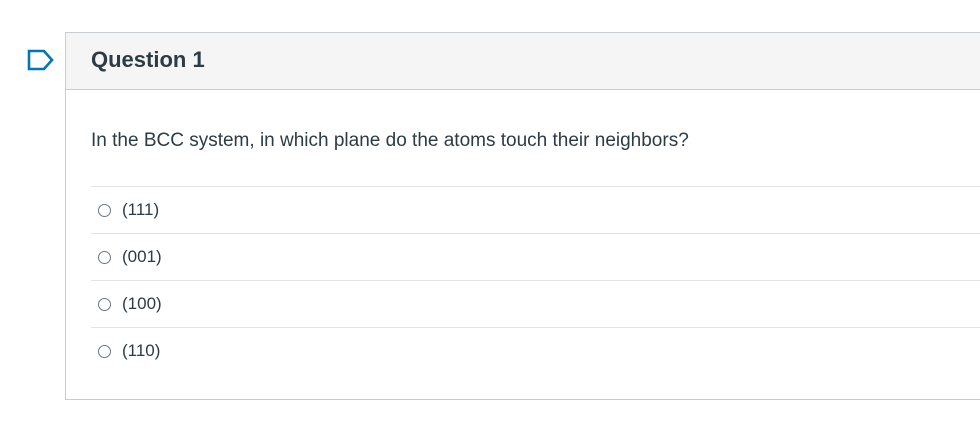 The height and width of the screenshot is (432, 980). Describe the element at coordinates (535, 256) in the screenshot. I see `answer-option: (001)` at that location.